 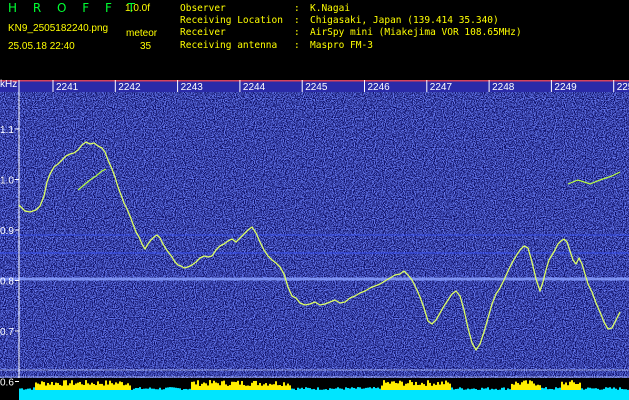 I want to click on y-tick-label: 0.6, so click(x=7, y=383).